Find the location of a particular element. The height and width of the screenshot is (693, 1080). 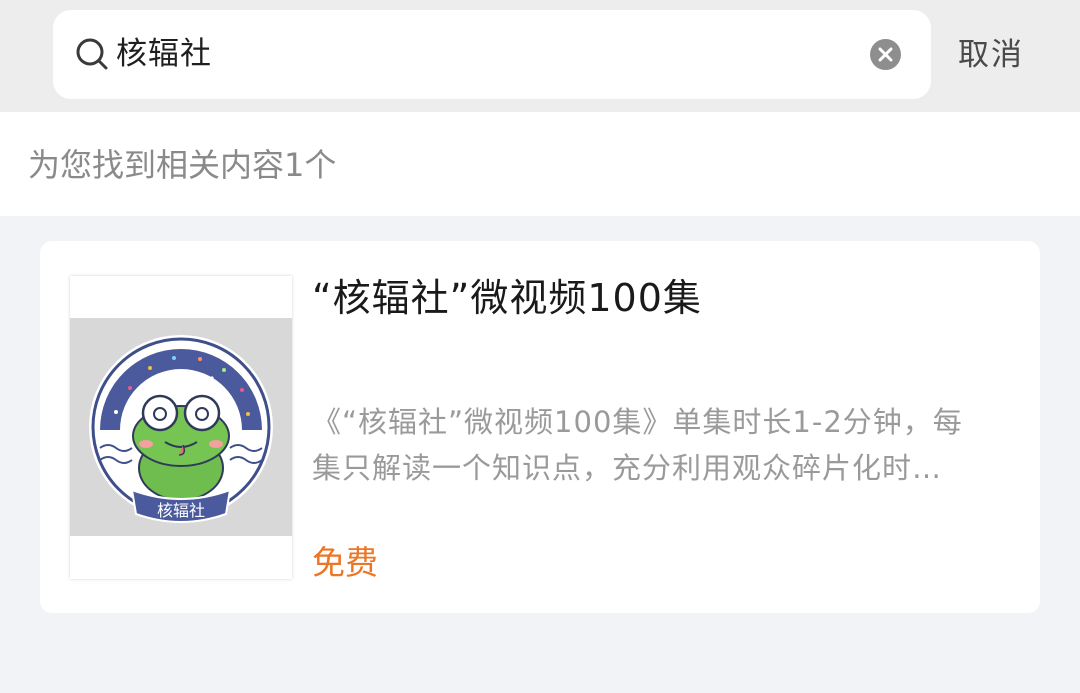

clear-search-button is located at coordinates (885, 54).